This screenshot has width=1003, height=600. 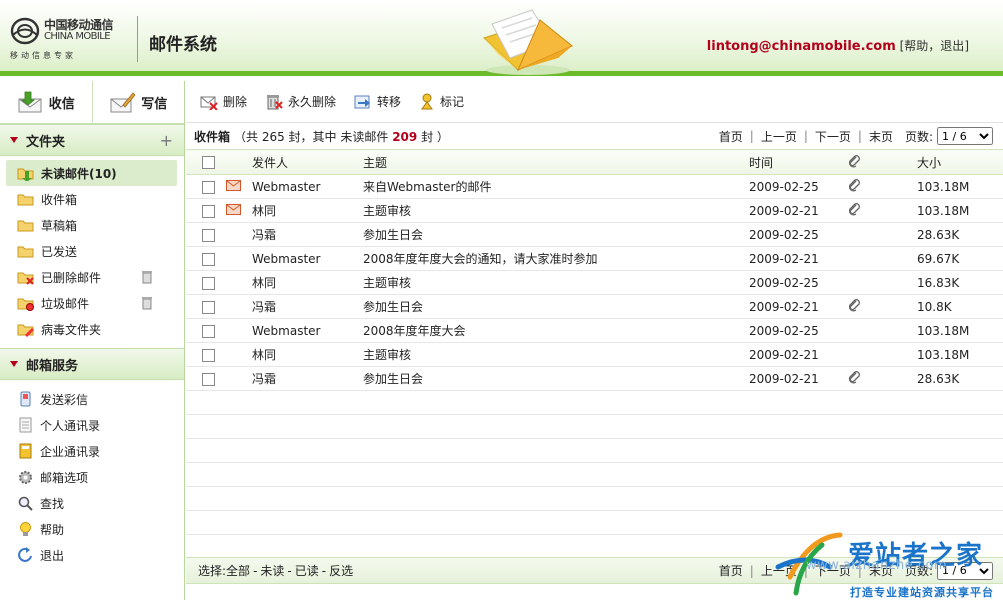 I want to click on select-read-link: 已读, so click(x=307, y=570).